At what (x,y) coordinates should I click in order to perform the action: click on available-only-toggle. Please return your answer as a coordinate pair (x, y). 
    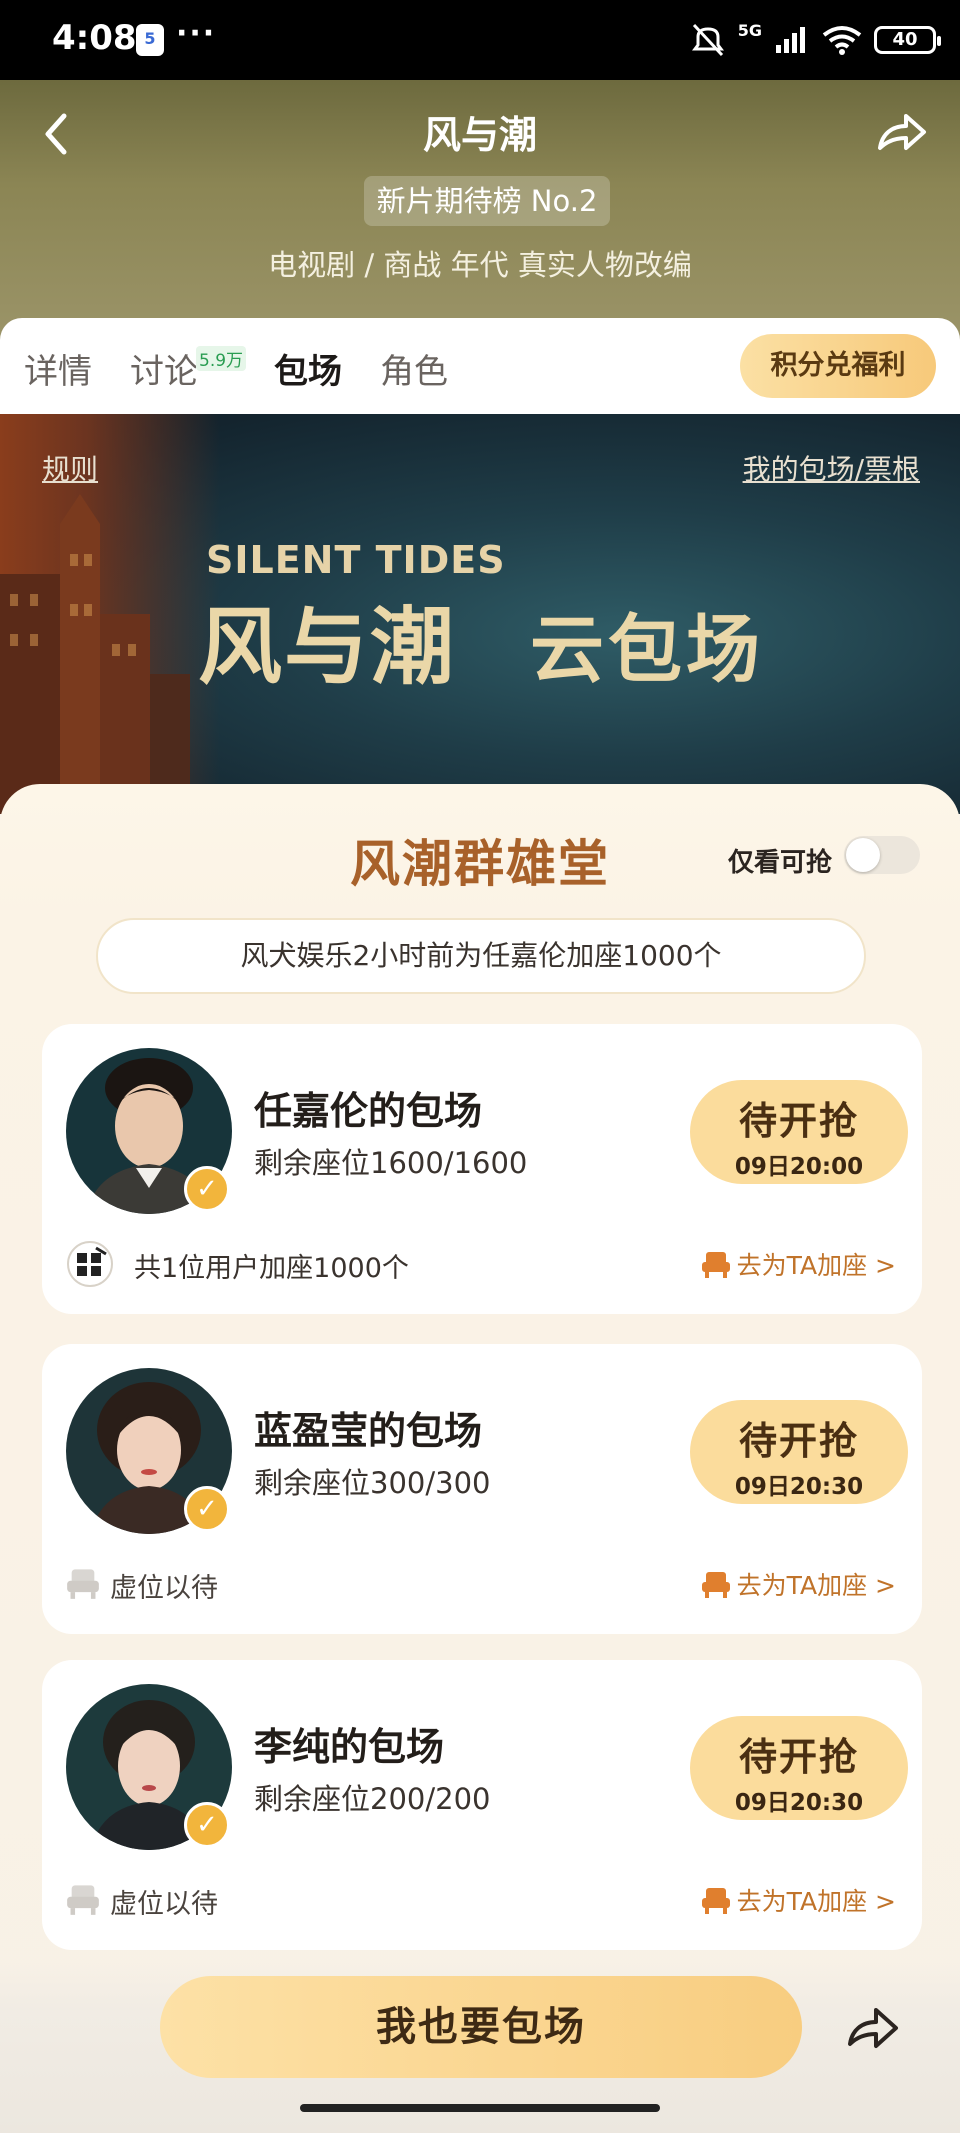
    Looking at the image, I should click on (882, 855).